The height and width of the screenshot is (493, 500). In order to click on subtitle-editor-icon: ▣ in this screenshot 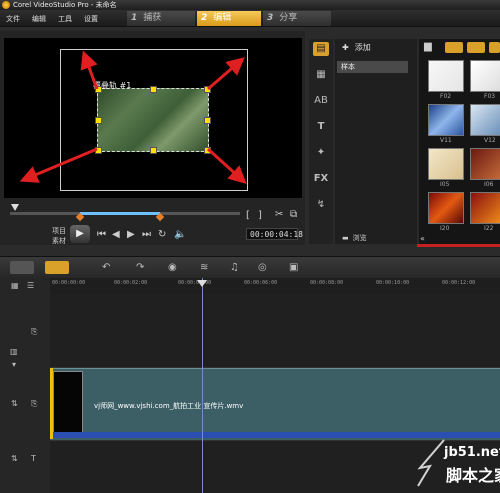, I will do `click(293, 267)`.